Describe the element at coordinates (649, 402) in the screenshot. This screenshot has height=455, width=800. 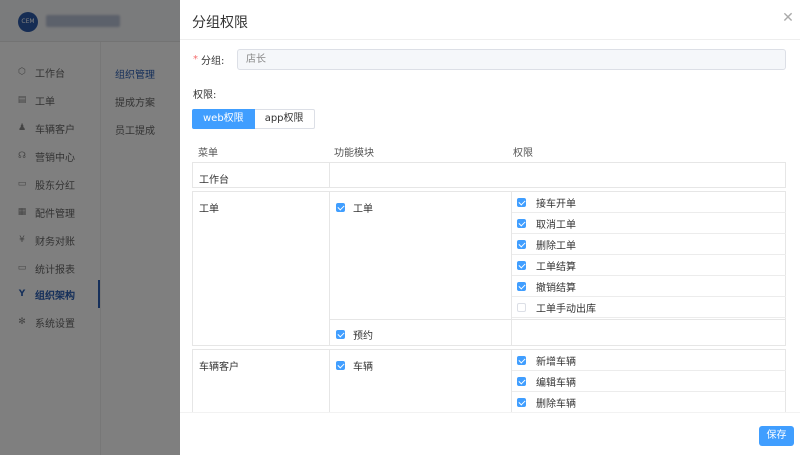
I see `perm-item: 删除车辆` at that location.